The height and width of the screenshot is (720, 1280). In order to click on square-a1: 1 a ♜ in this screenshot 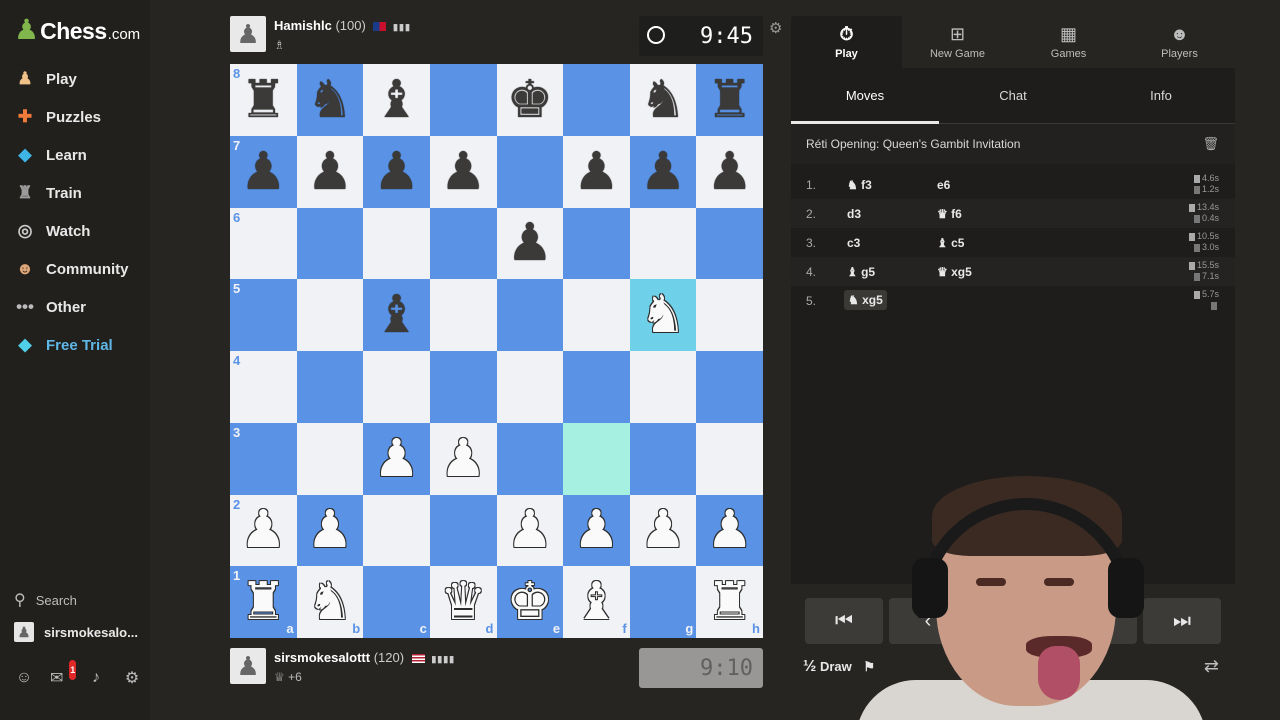, I will do `click(263, 602)`.